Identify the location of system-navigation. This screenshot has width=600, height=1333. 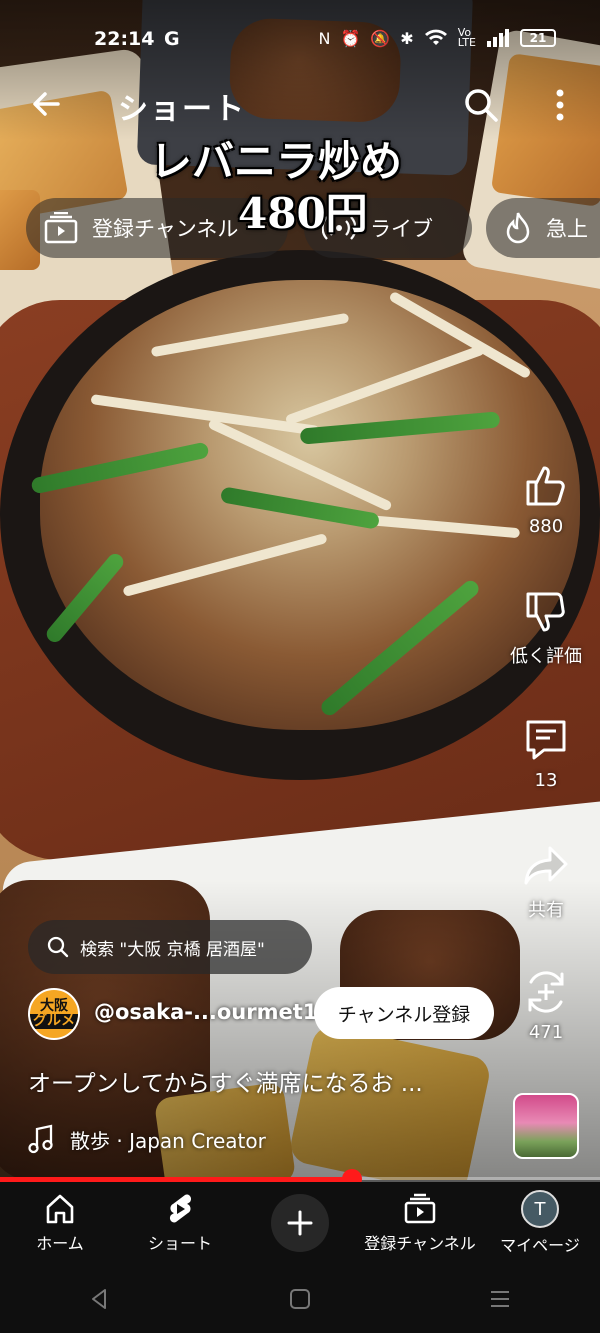
(300, 1298).